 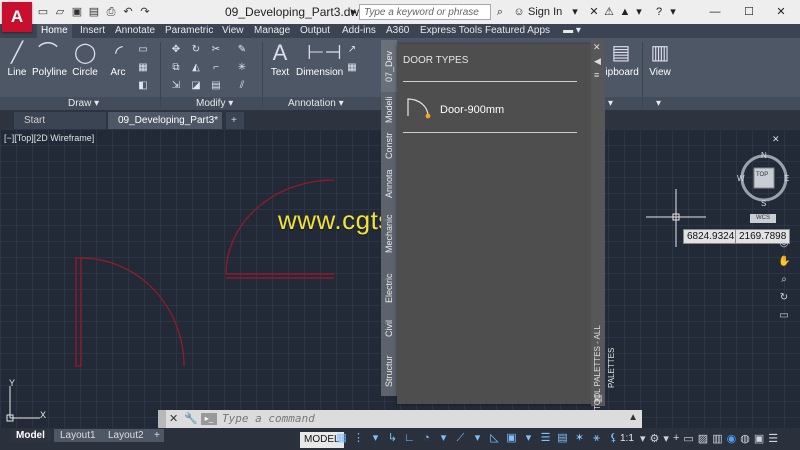 I want to click on ucs-x-label: X, so click(x=43, y=415).